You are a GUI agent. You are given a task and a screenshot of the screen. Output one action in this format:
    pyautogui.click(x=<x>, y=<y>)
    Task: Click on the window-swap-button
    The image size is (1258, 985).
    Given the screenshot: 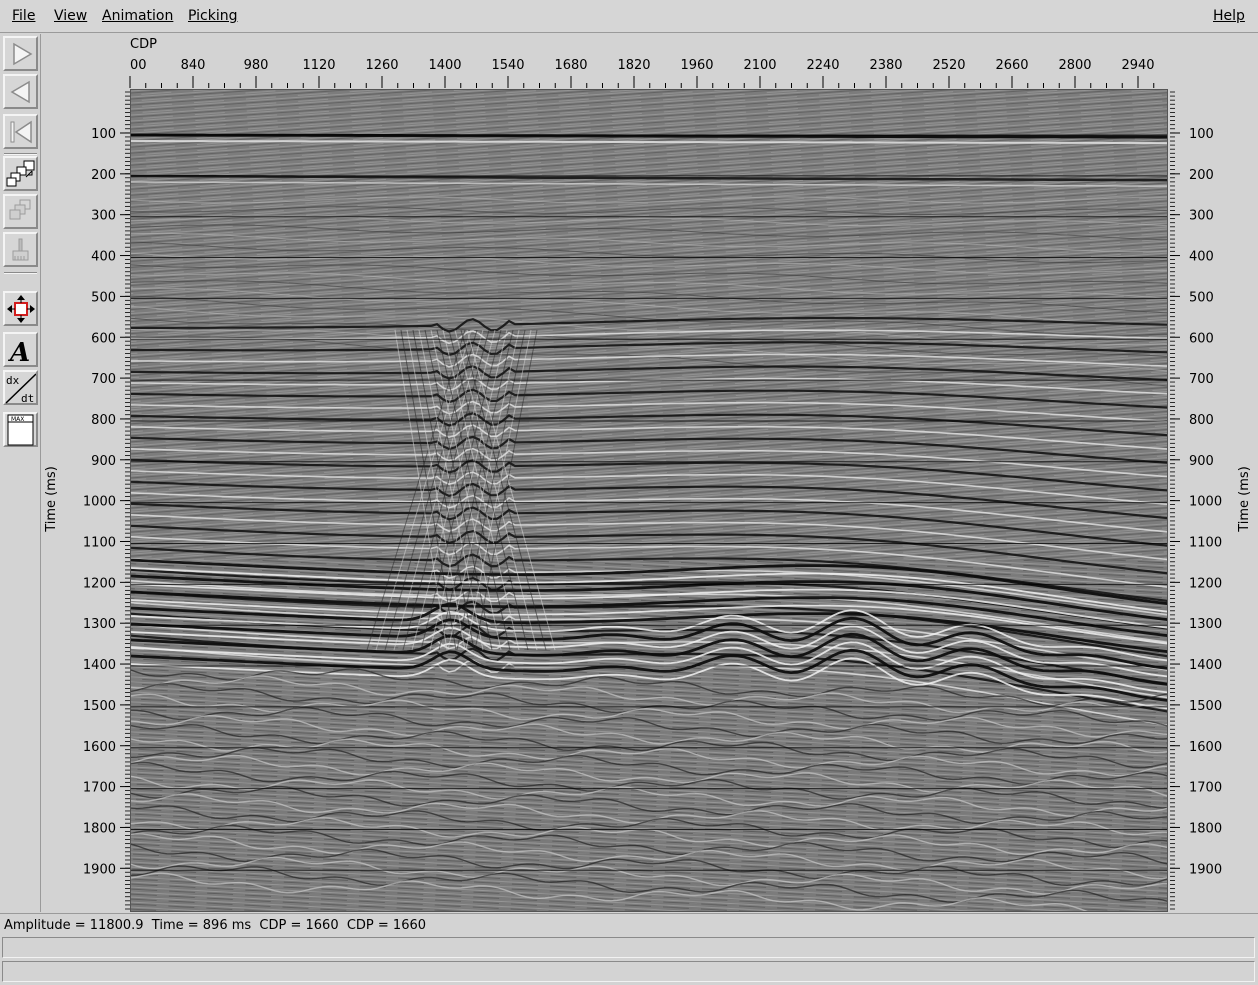 What is the action you would take?
    pyautogui.click(x=20, y=173)
    